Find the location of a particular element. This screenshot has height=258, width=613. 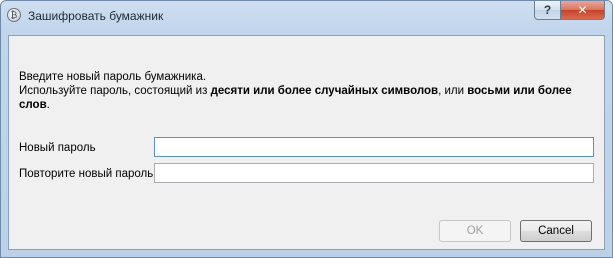

warning-text-suffix: . is located at coordinates (48, 105).